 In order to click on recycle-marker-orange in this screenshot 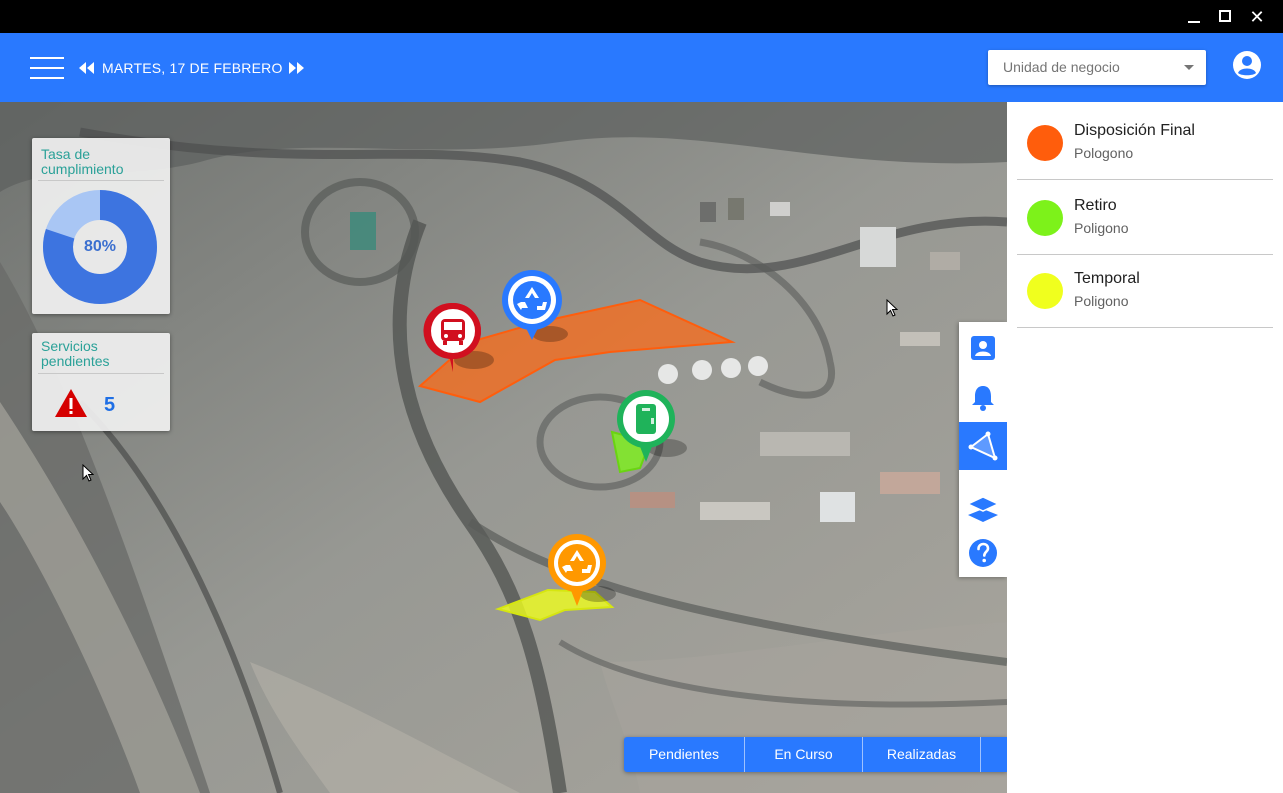, I will do `click(586, 574)`.